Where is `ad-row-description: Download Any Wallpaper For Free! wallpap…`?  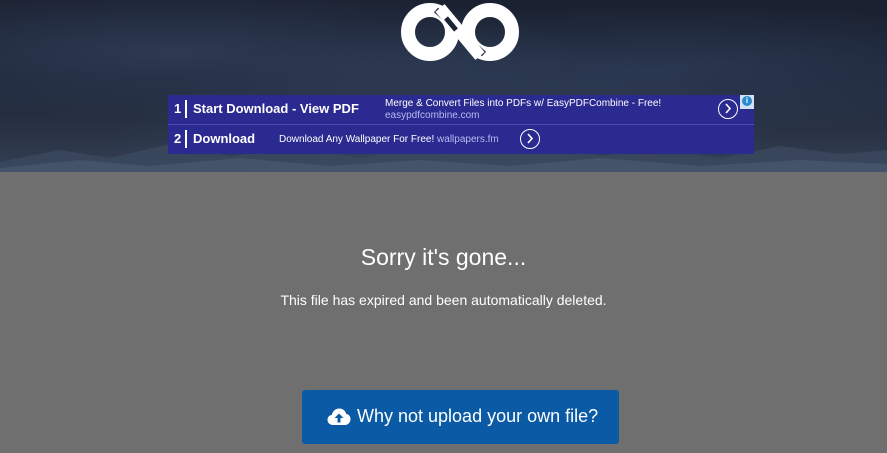 ad-row-description: Download Any Wallpaper For Free! wallpap… is located at coordinates (389, 139).